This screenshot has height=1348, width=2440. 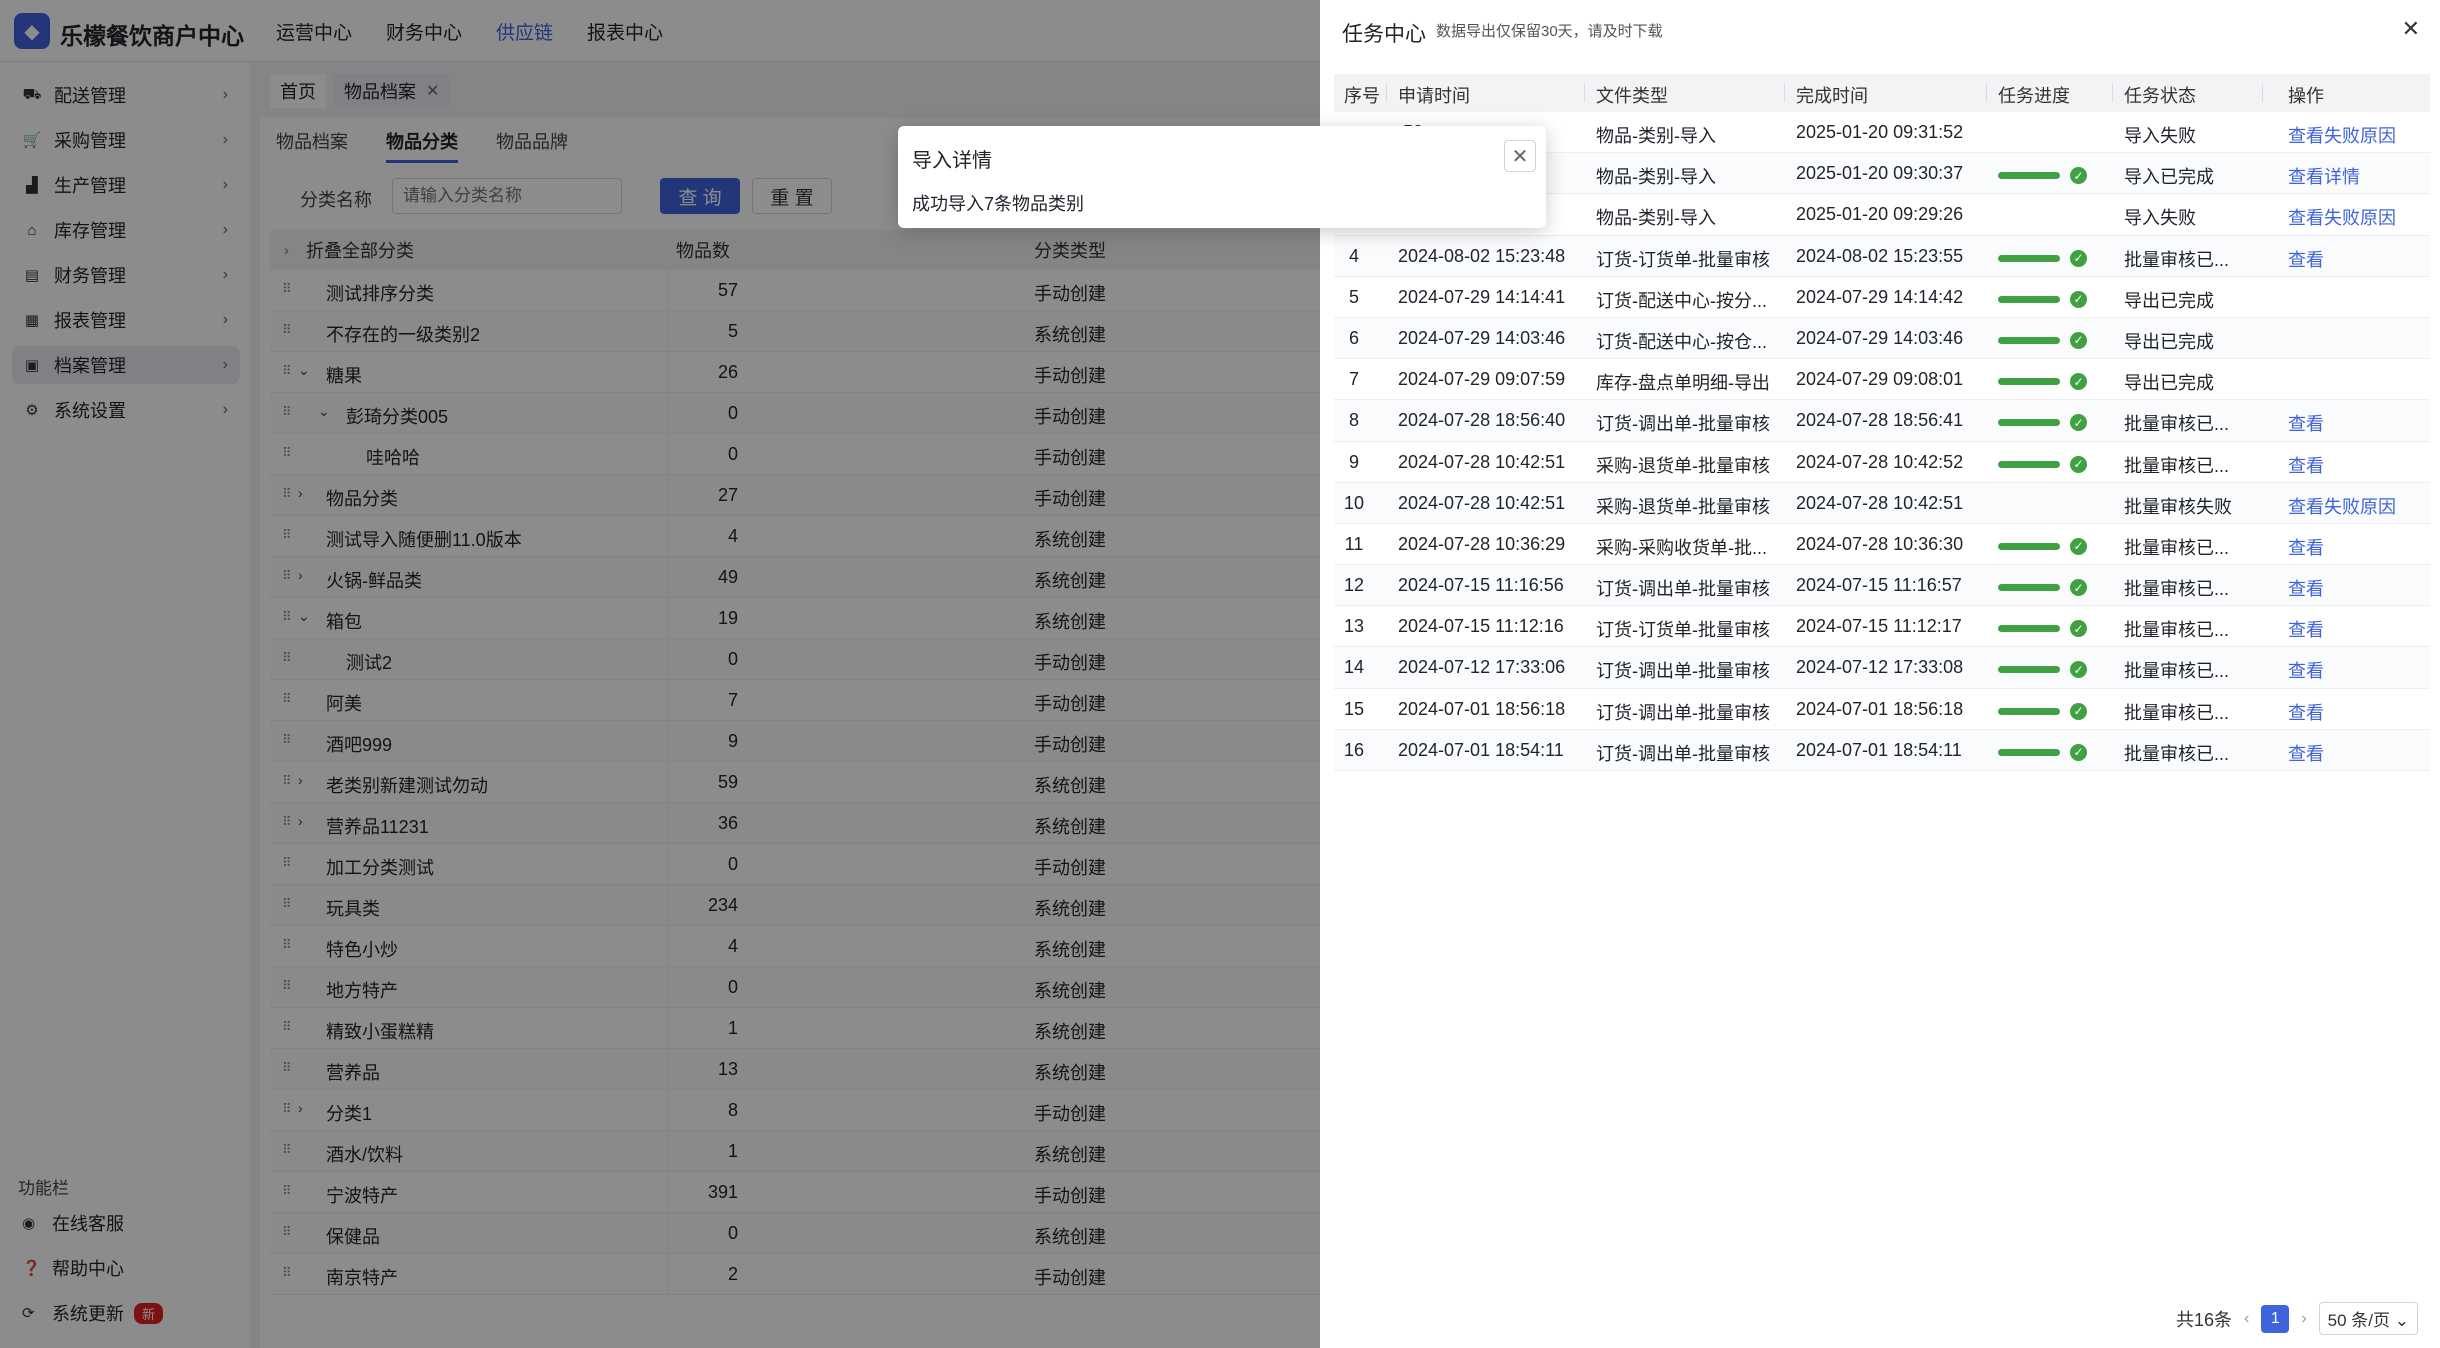 I want to click on request-time: 2024-07-29 14:14:41, so click(x=1482, y=296).